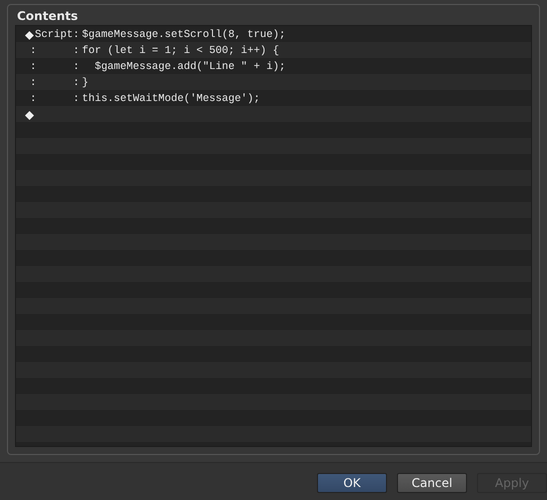 The height and width of the screenshot is (500, 547). I want to click on dialog-button: OK, so click(352, 482).